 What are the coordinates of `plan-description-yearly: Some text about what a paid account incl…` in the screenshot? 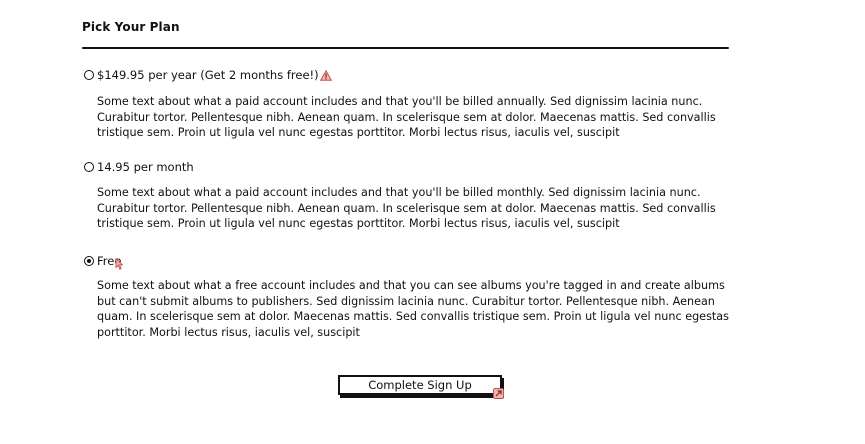 It's located at (406, 117).